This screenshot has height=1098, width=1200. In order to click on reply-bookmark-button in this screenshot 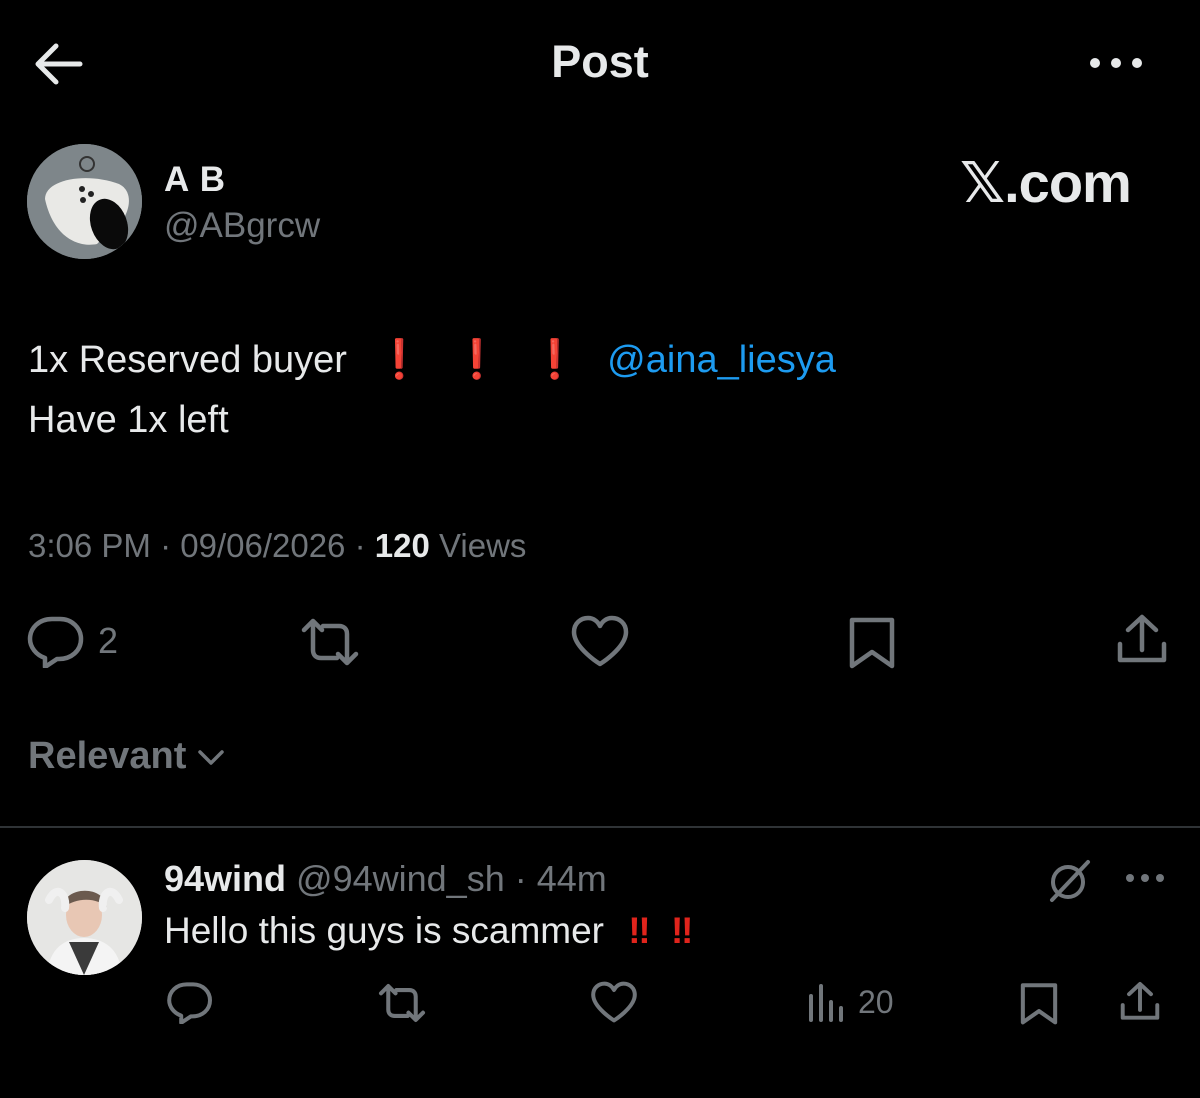, I will do `click(1039, 1003)`.